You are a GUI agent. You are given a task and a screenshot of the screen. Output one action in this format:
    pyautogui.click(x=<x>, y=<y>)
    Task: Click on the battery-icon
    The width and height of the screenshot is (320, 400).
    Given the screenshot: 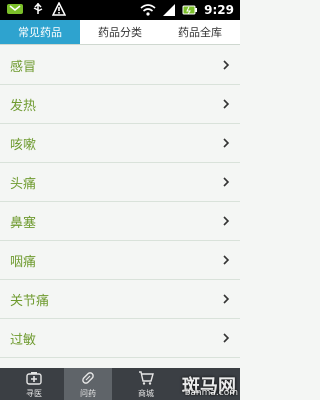 What is the action you would take?
    pyautogui.click(x=190, y=10)
    